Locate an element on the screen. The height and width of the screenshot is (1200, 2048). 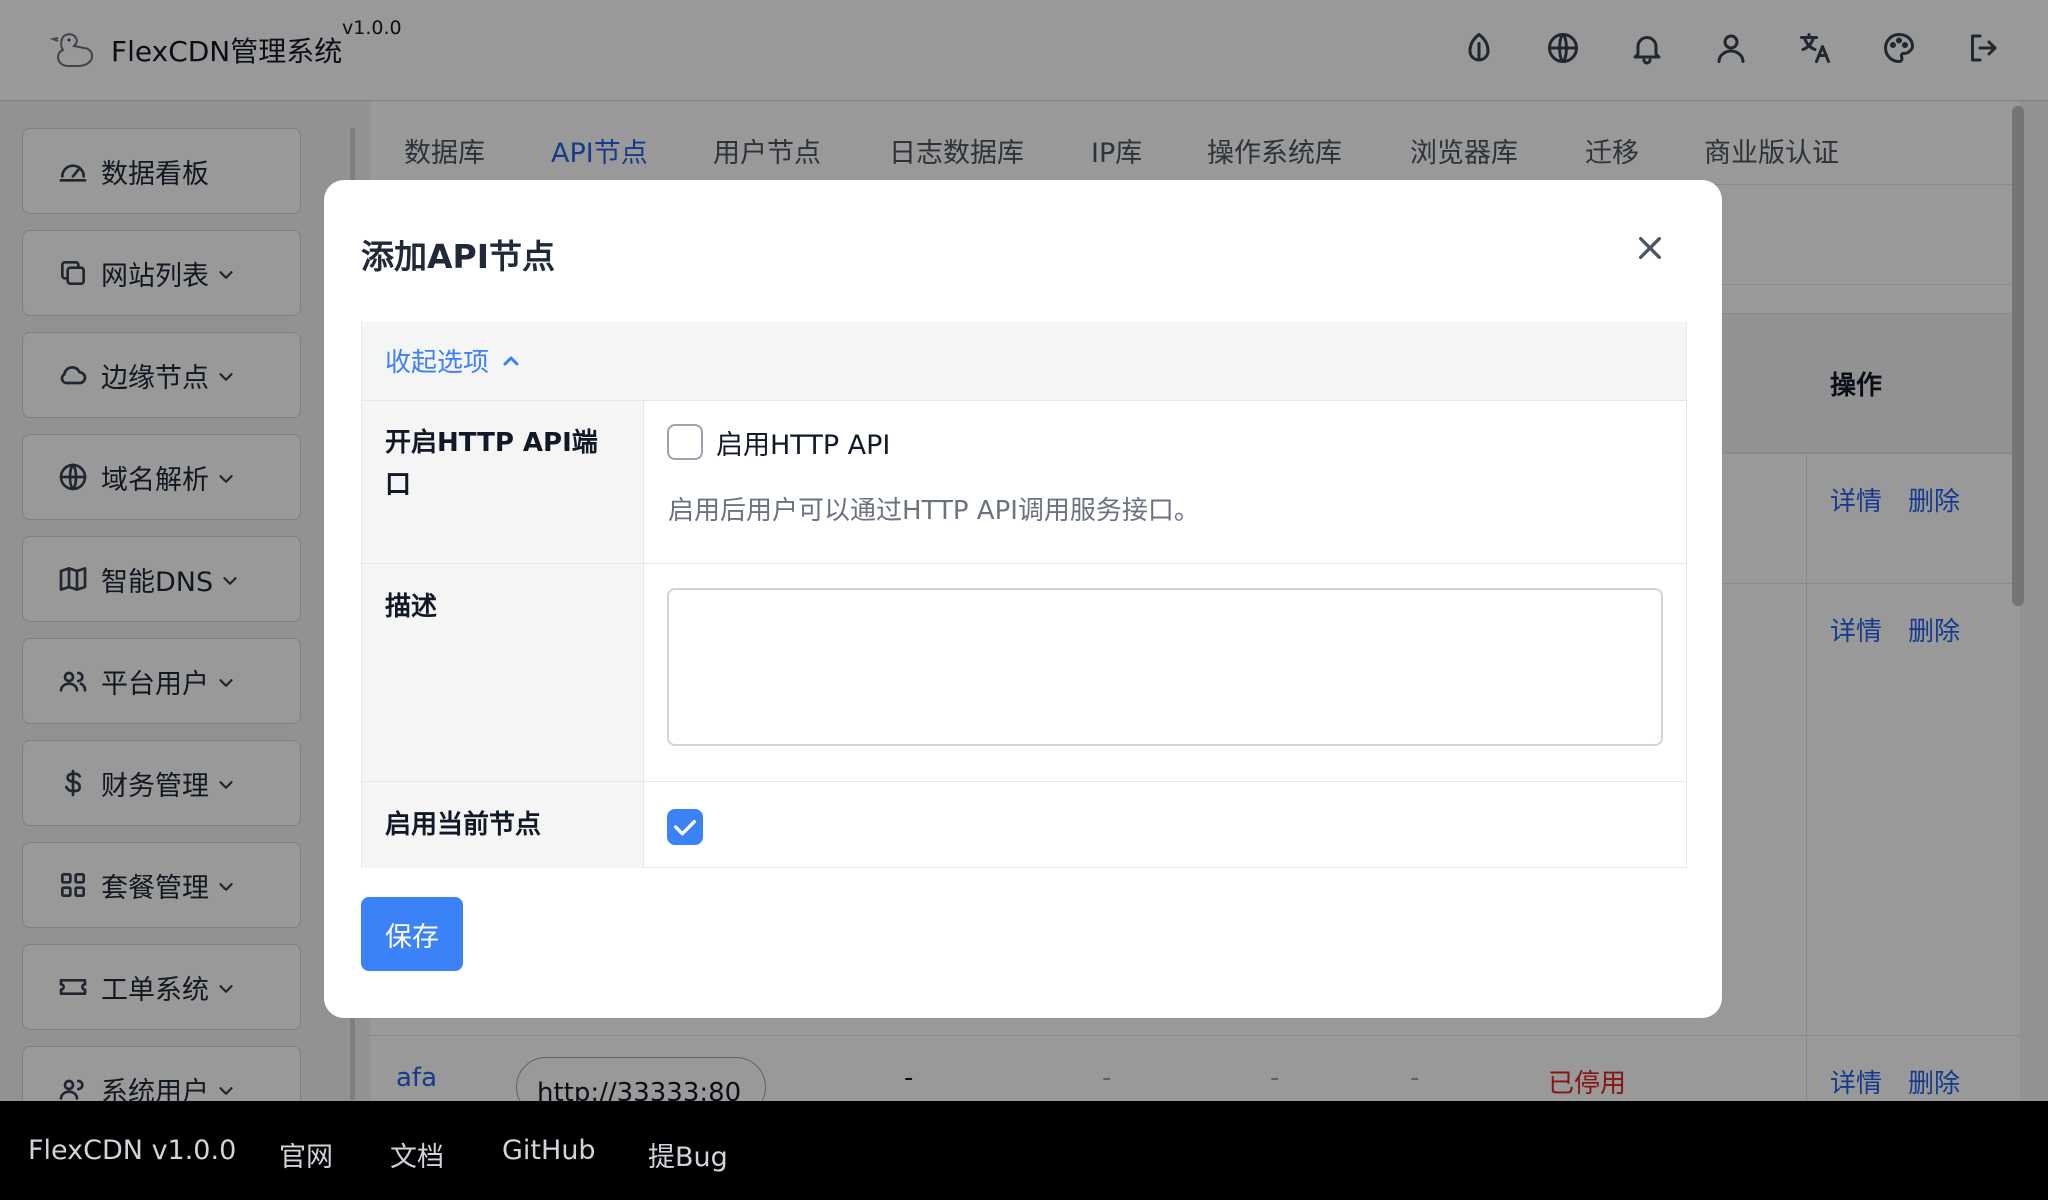
enable-node-label: 启用当前节点 is located at coordinates (463, 825).